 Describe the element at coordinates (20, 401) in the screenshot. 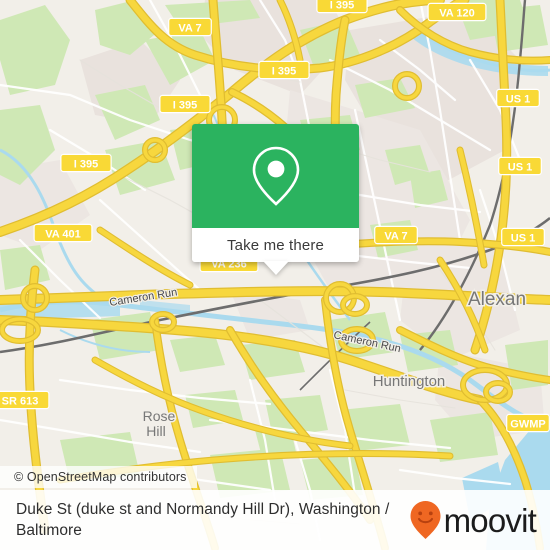

I see `highway-shield-label: SR 613` at that location.